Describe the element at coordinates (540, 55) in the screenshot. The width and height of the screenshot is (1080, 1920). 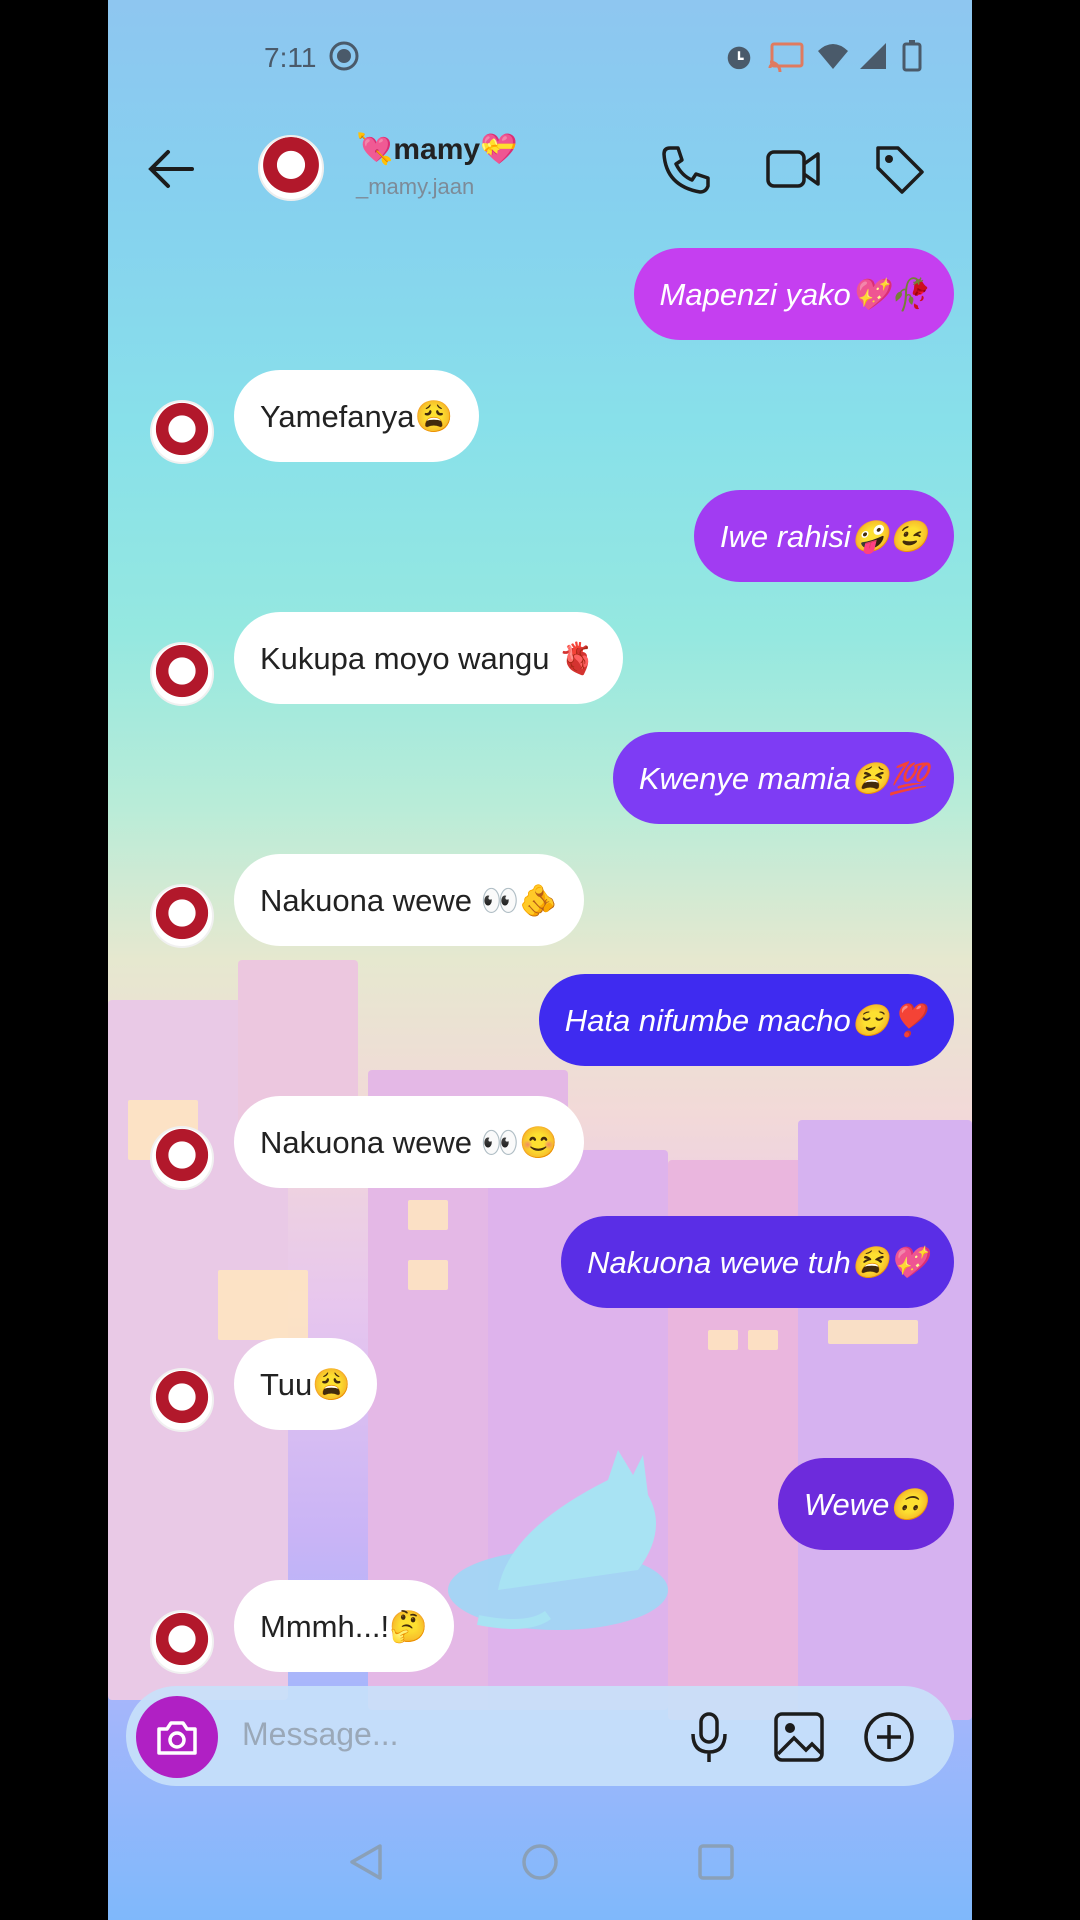
I see `status-bar: 7:11` at that location.